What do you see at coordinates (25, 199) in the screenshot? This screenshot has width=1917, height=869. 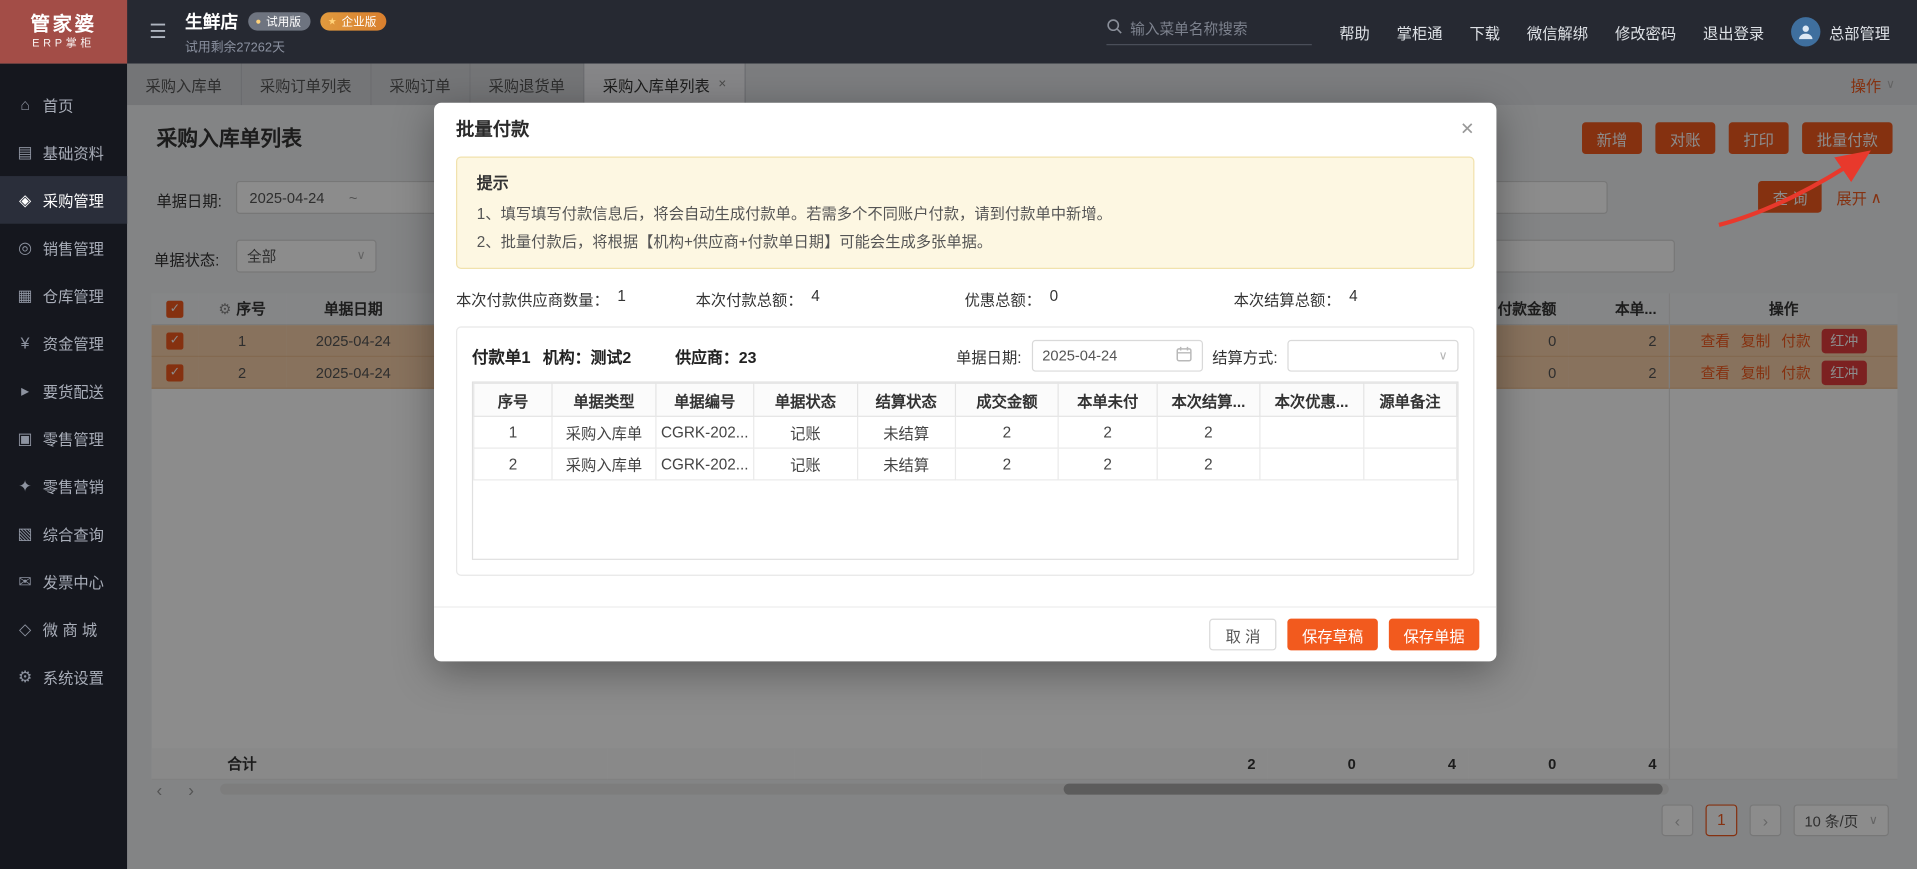 I see `purchase-icon: ◈` at bounding box center [25, 199].